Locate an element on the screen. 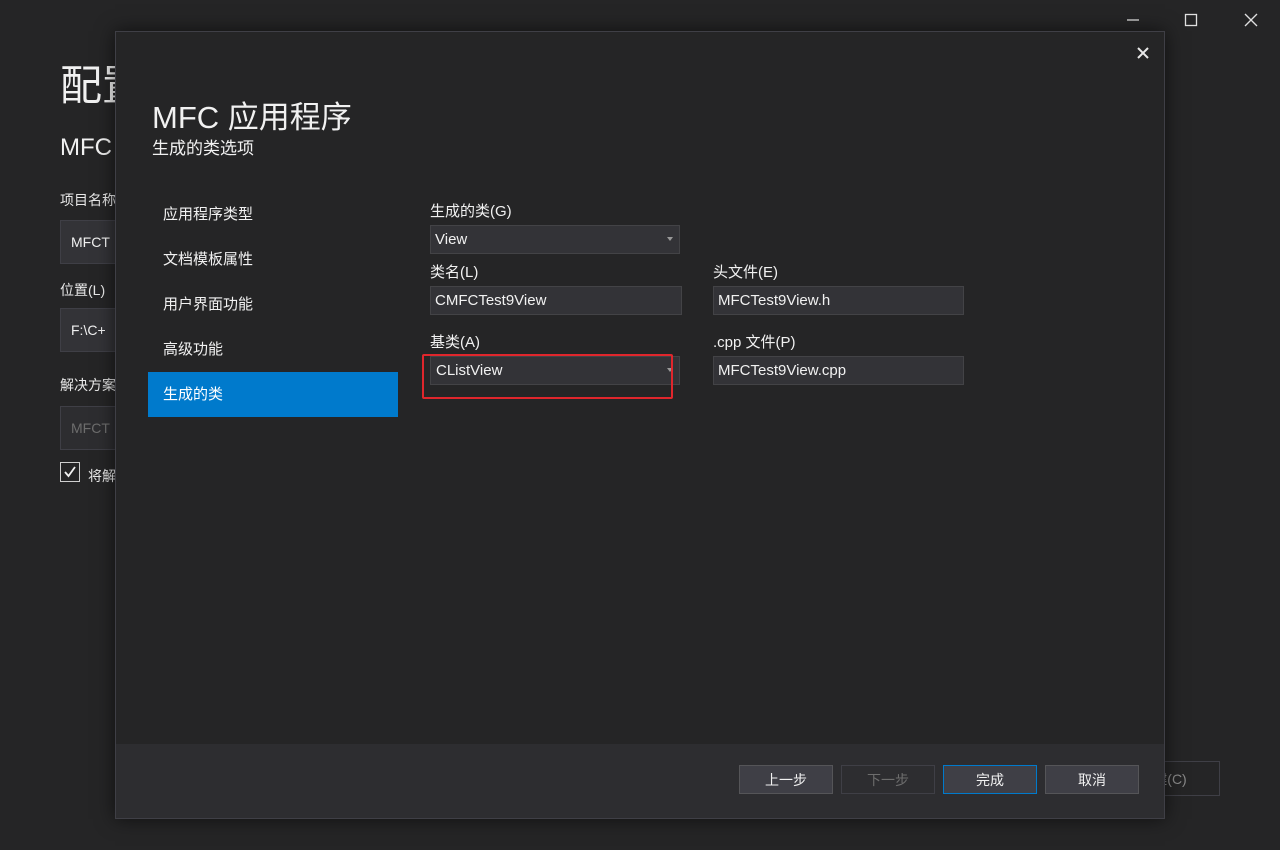 This screenshot has height=850, width=1280. maximize-icon is located at coordinates (1191, 20).